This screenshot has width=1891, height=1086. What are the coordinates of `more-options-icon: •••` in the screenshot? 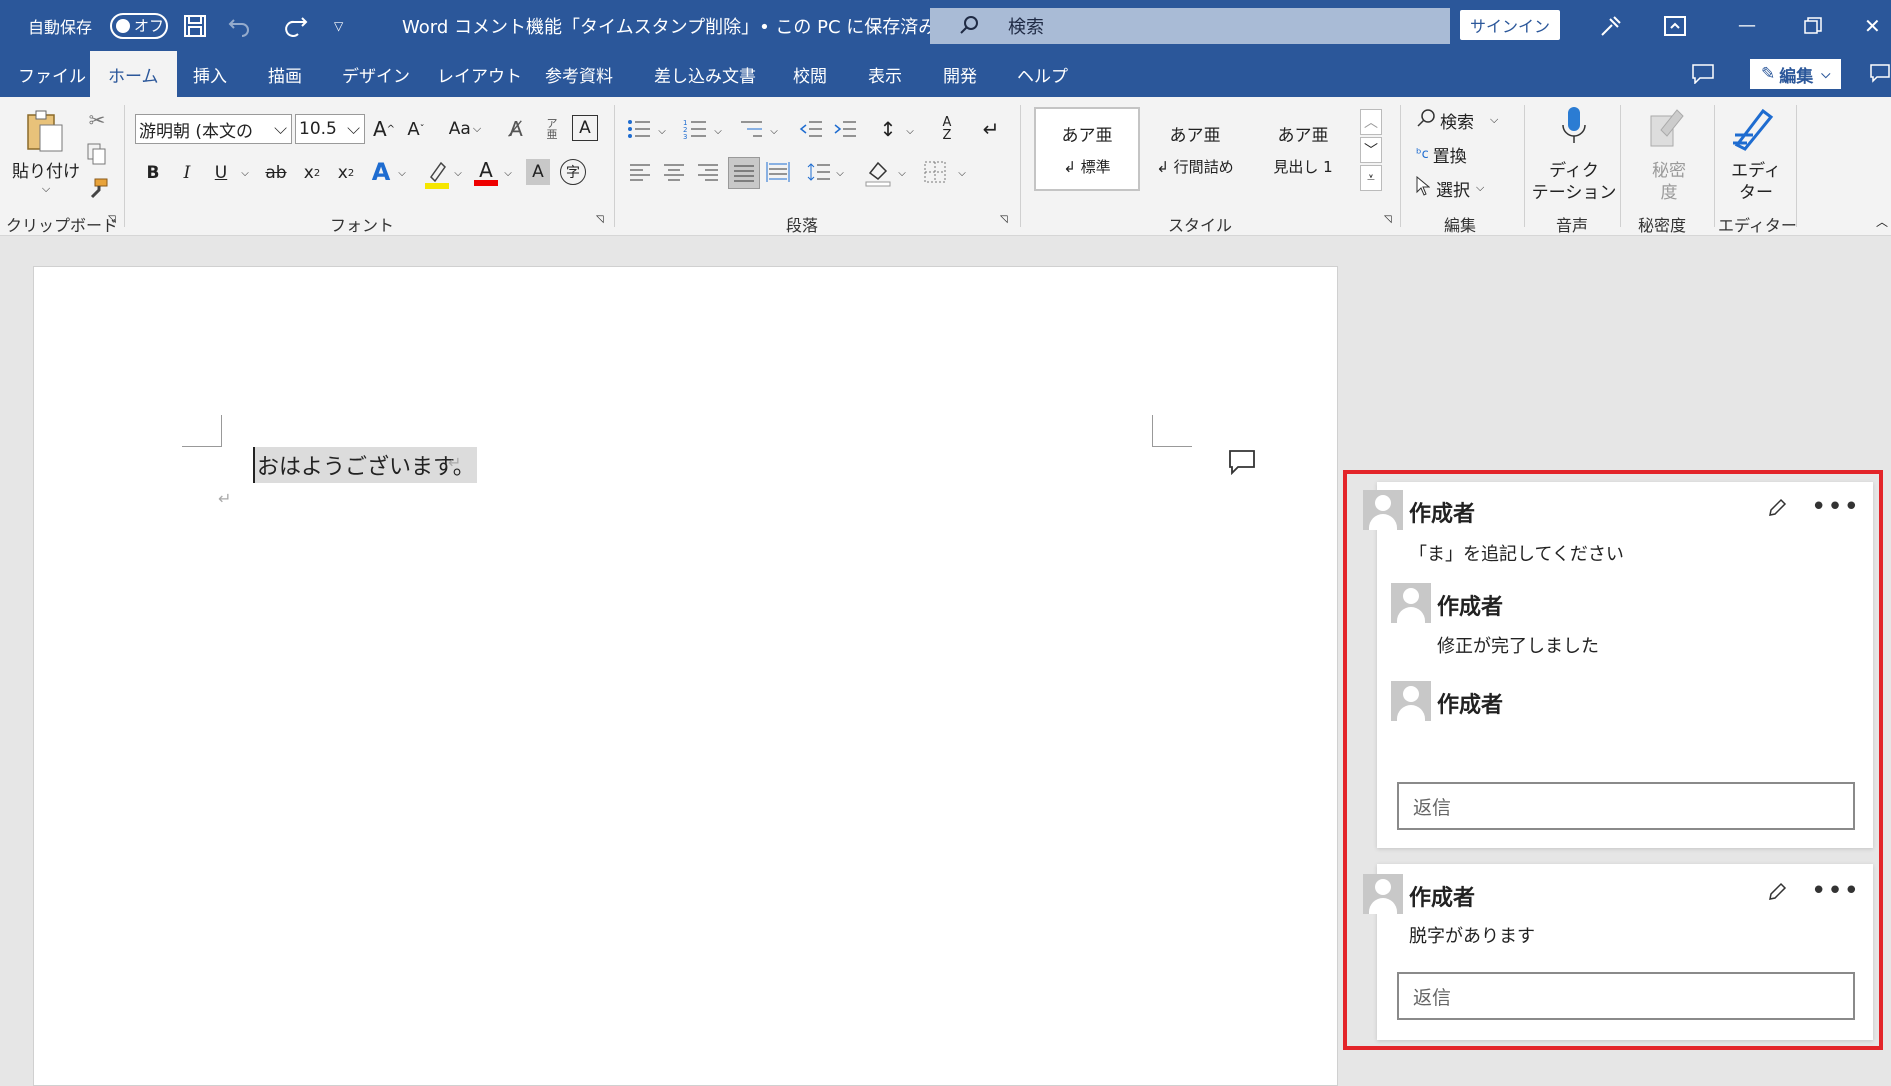 It's located at (1835, 891).